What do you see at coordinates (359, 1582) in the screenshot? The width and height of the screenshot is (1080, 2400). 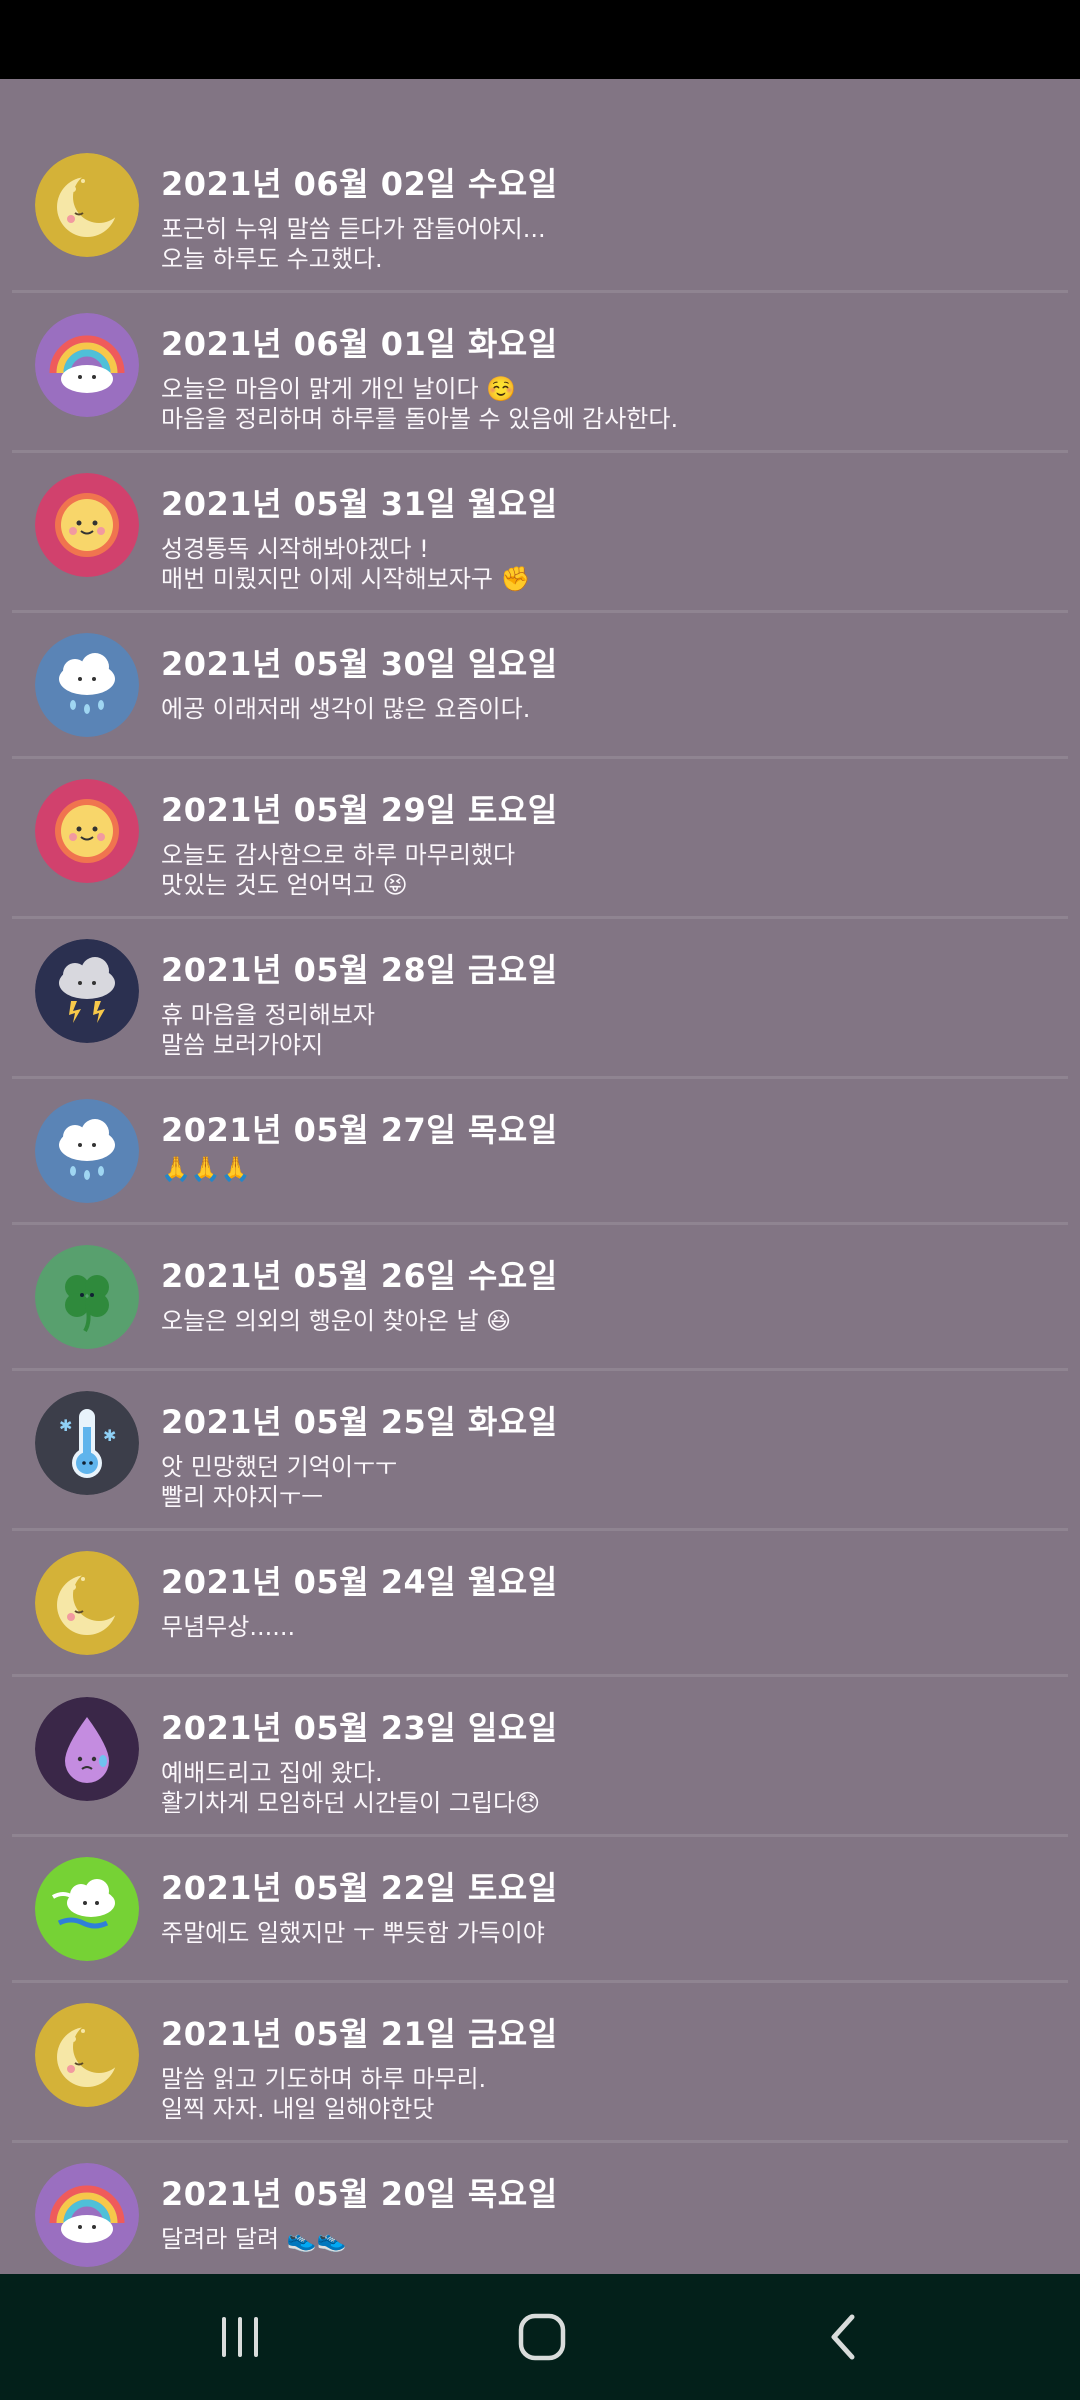 I see `entry-date: 2021년 05월 24일 월요일` at bounding box center [359, 1582].